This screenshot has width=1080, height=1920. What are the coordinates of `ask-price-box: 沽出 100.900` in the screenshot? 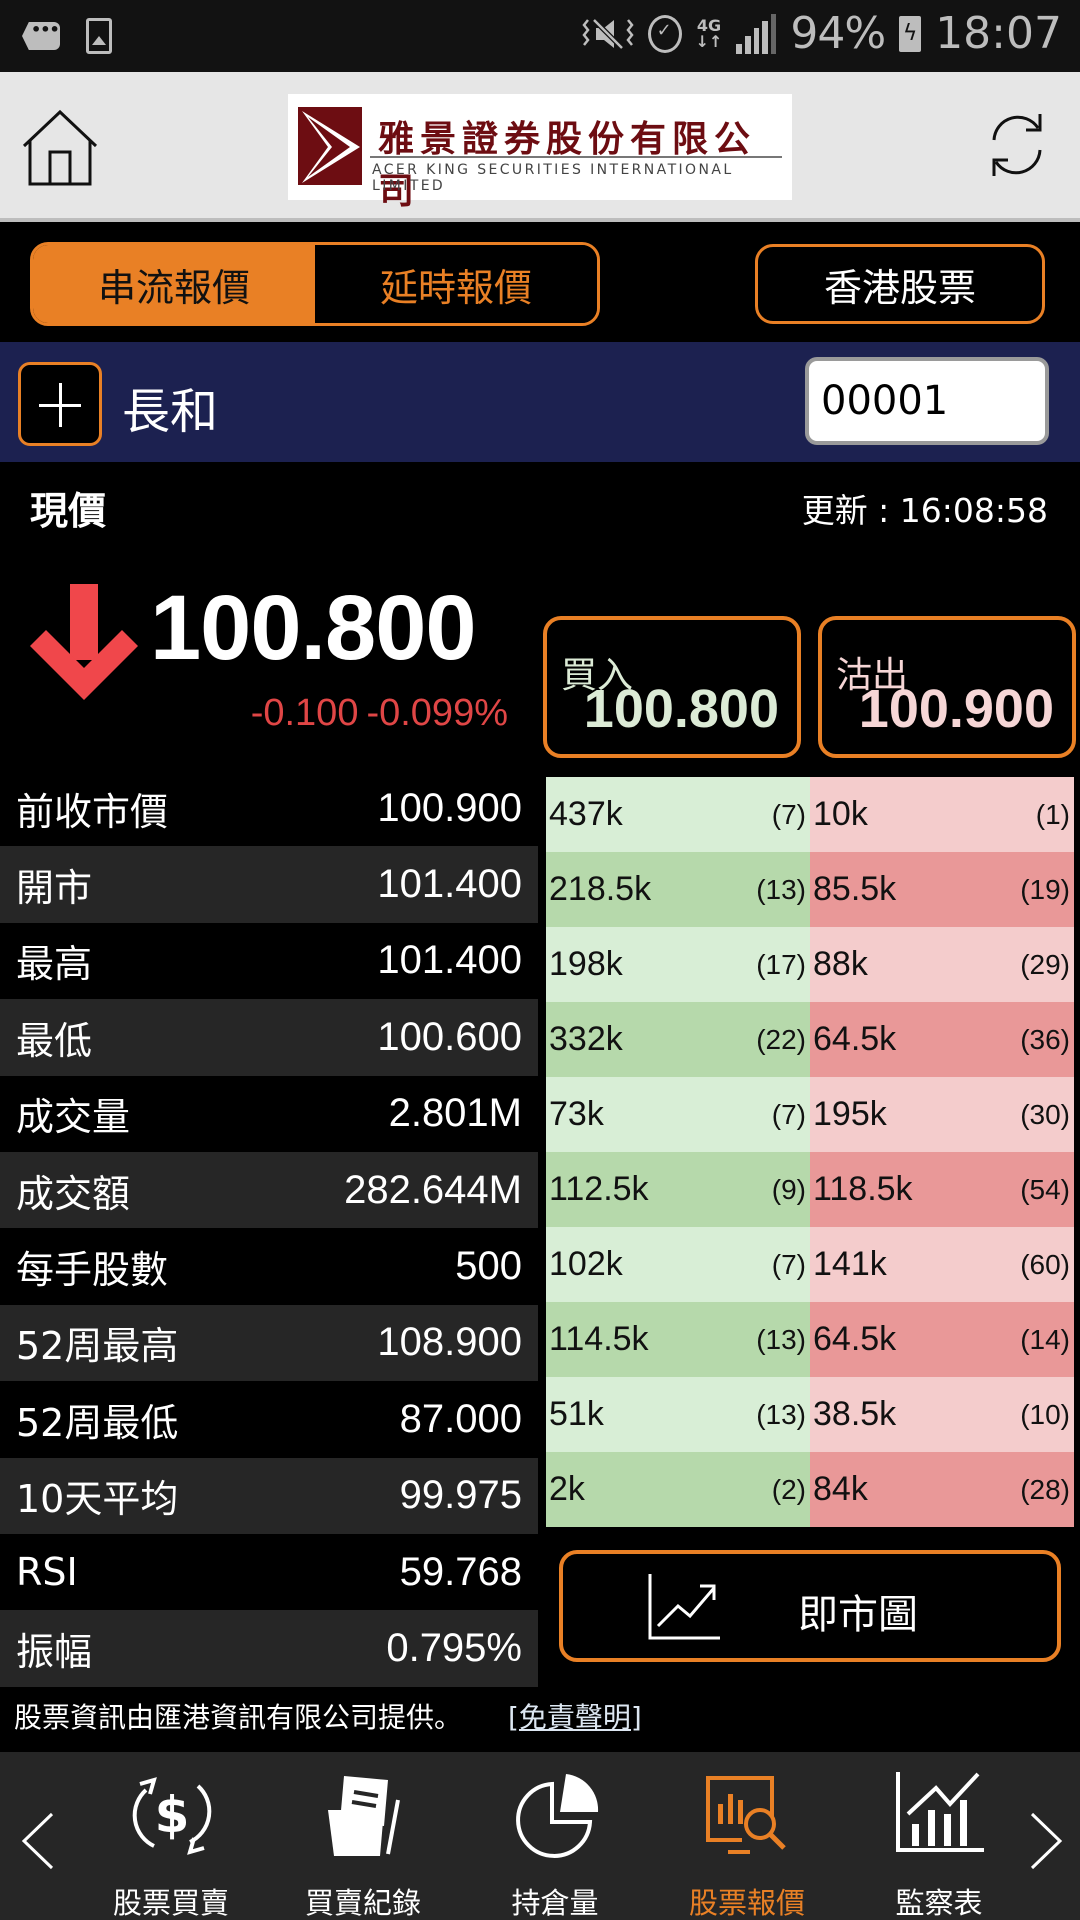 It's located at (947, 687).